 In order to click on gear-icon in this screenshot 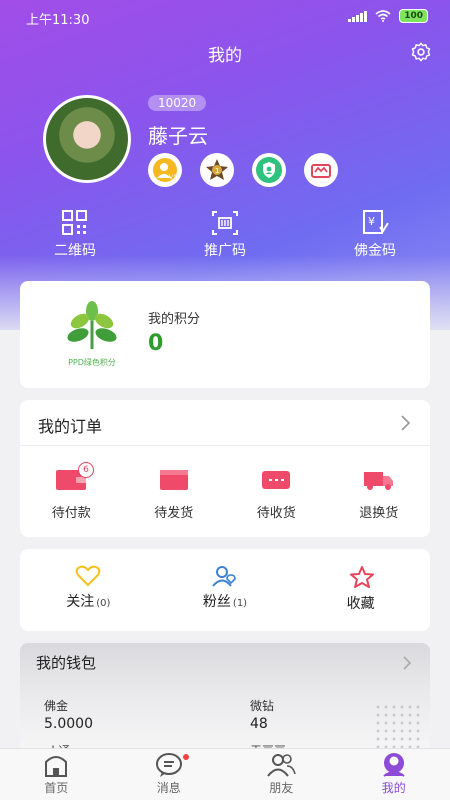, I will do `click(421, 52)`.